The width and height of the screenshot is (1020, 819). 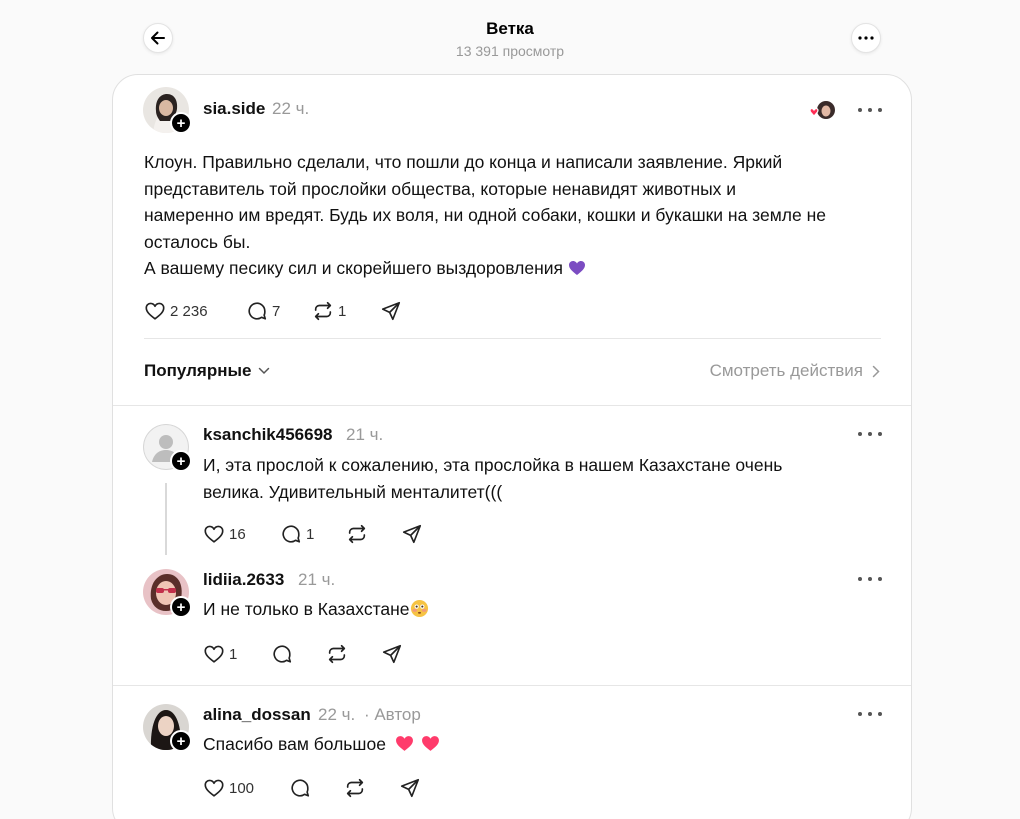 I want to click on repost-button: 1, so click(x=329, y=311).